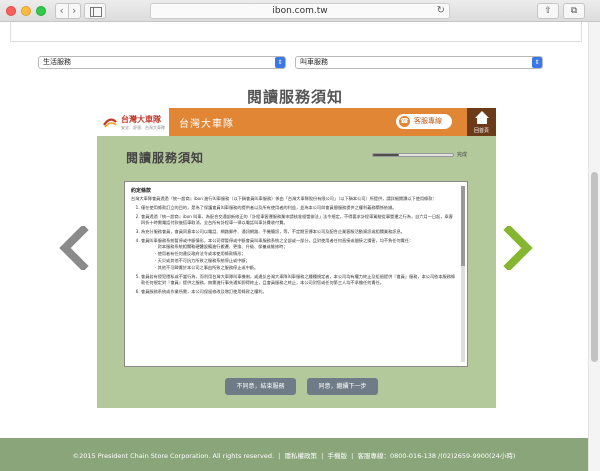 This screenshot has width=600, height=471. I want to click on minimize-window-button, so click(26, 11).